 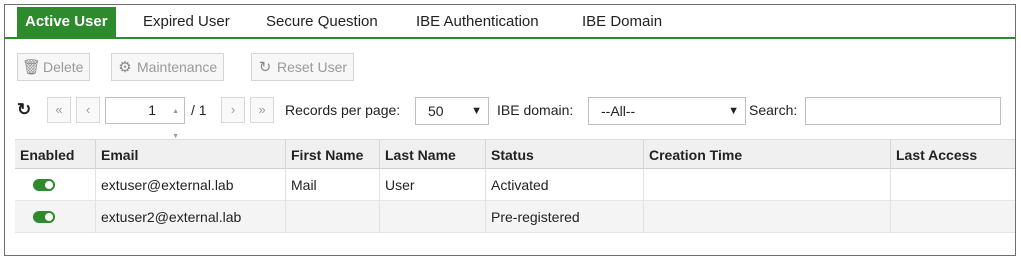 What do you see at coordinates (125, 67) in the screenshot?
I see `gear-icon: ⚙` at bounding box center [125, 67].